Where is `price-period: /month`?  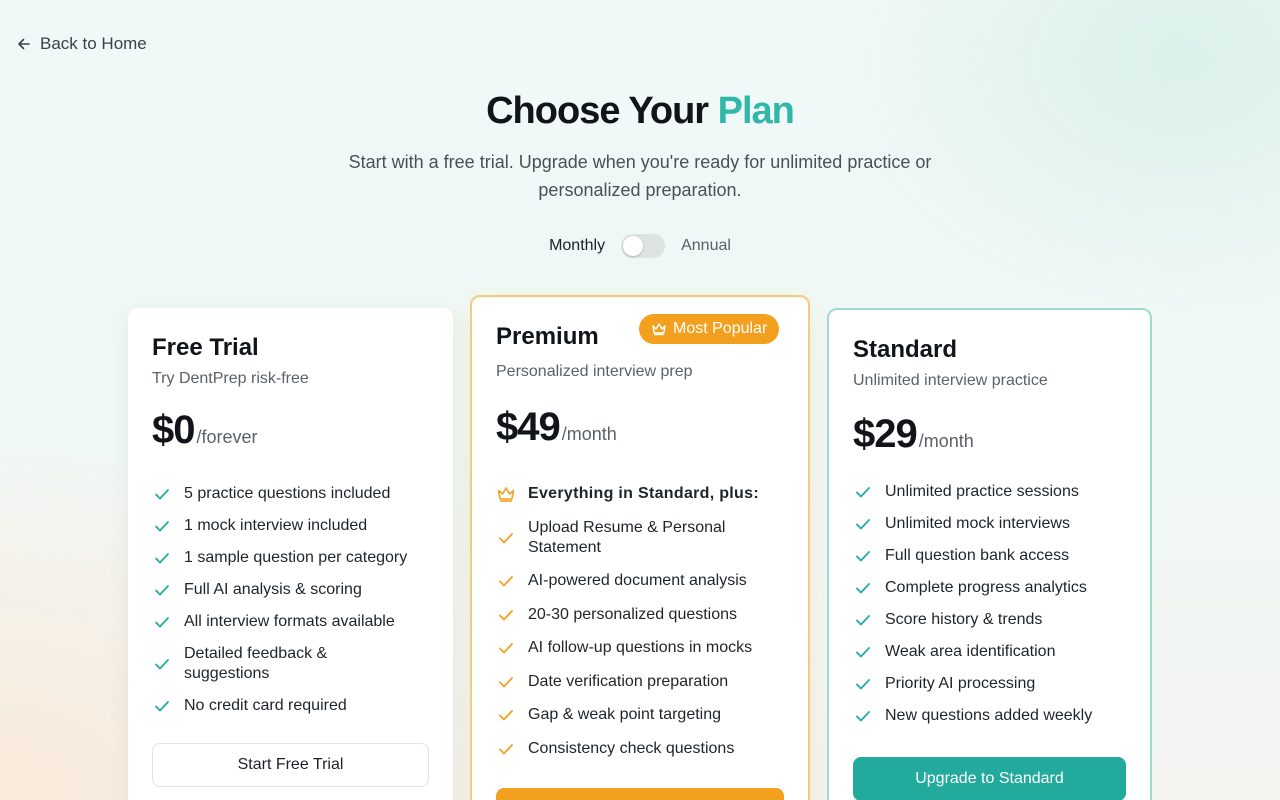 price-period: /month is located at coordinates (946, 441).